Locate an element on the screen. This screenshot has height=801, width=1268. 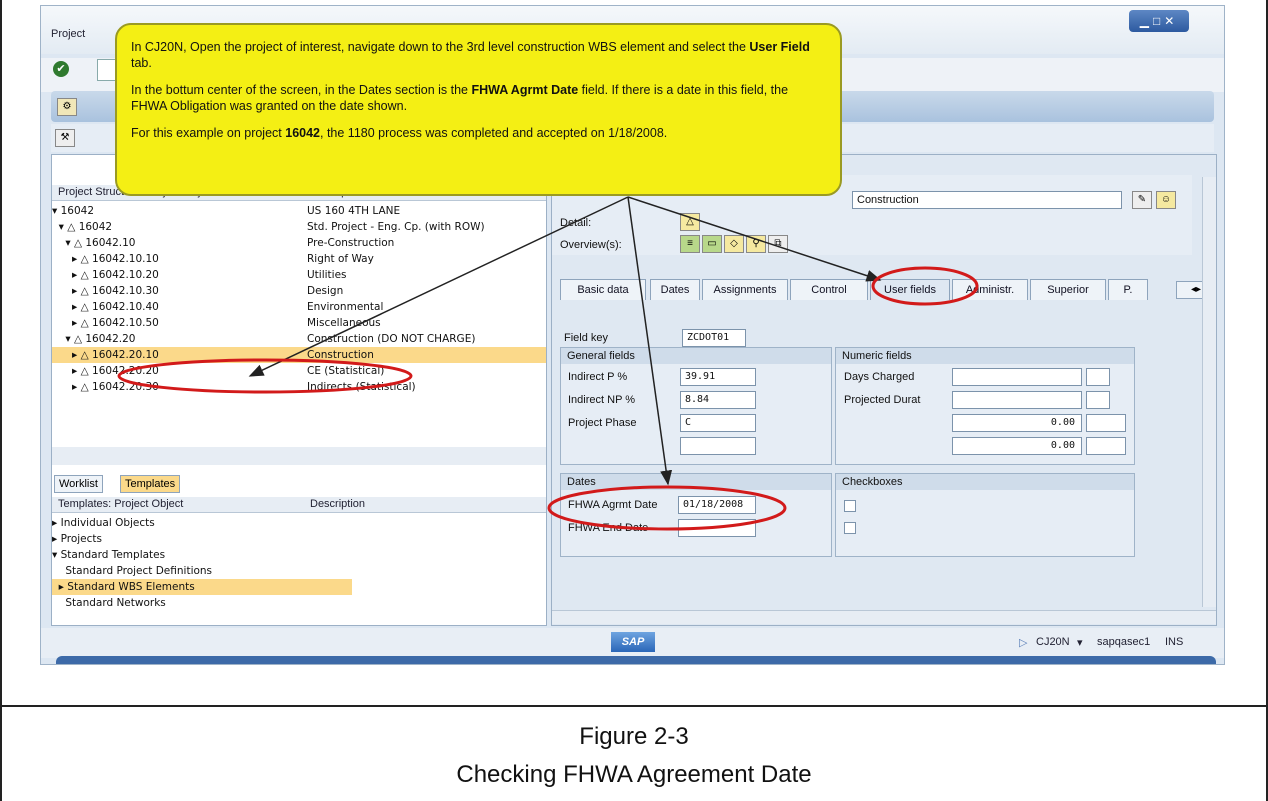
tab-worklist: Worklist is located at coordinates (78, 484).